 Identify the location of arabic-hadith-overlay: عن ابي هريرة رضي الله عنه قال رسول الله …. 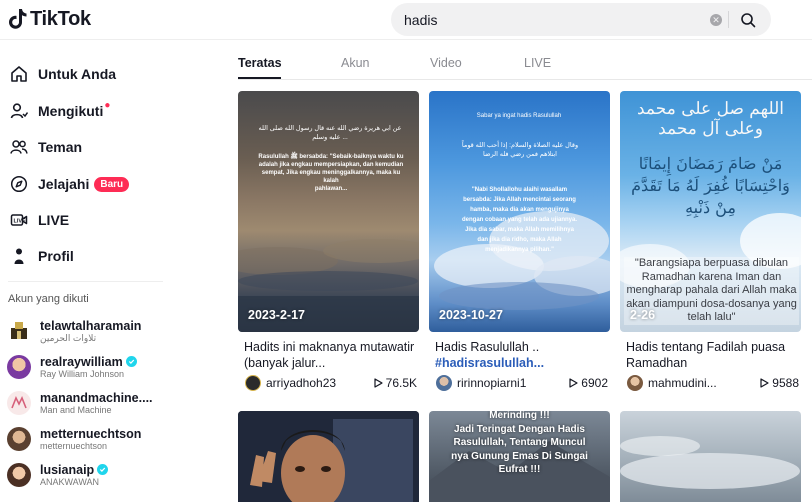
(330, 133).